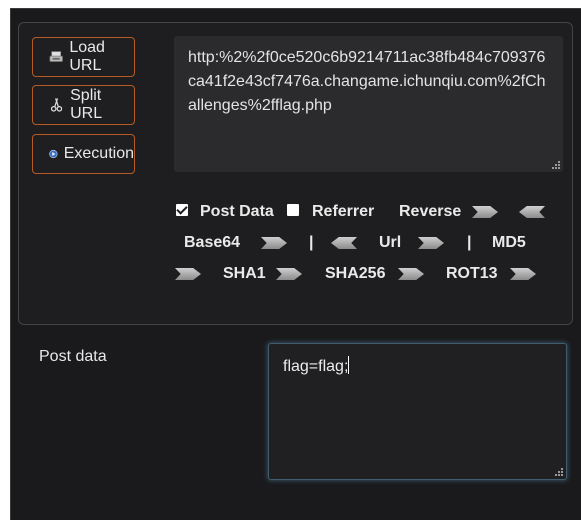  I want to click on text-caret, so click(349, 365).